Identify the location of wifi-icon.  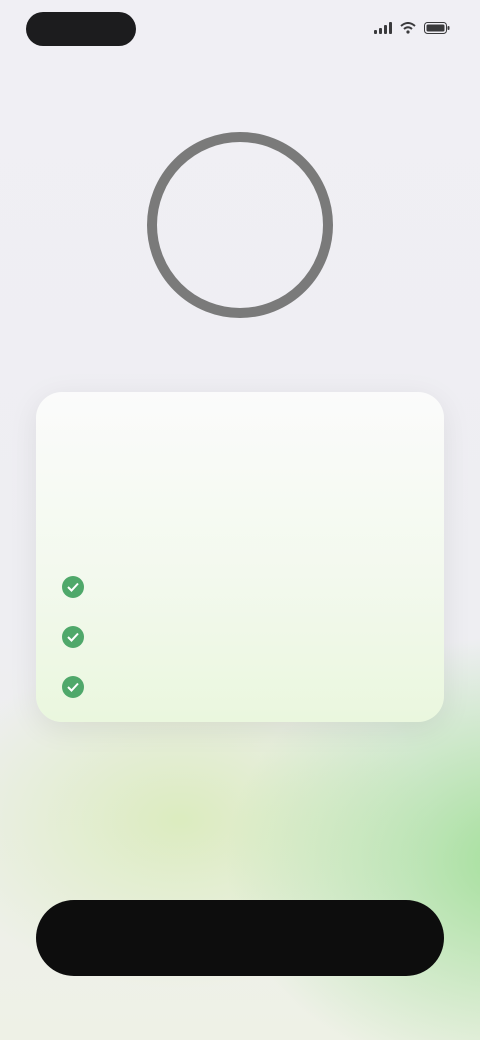
(408, 28).